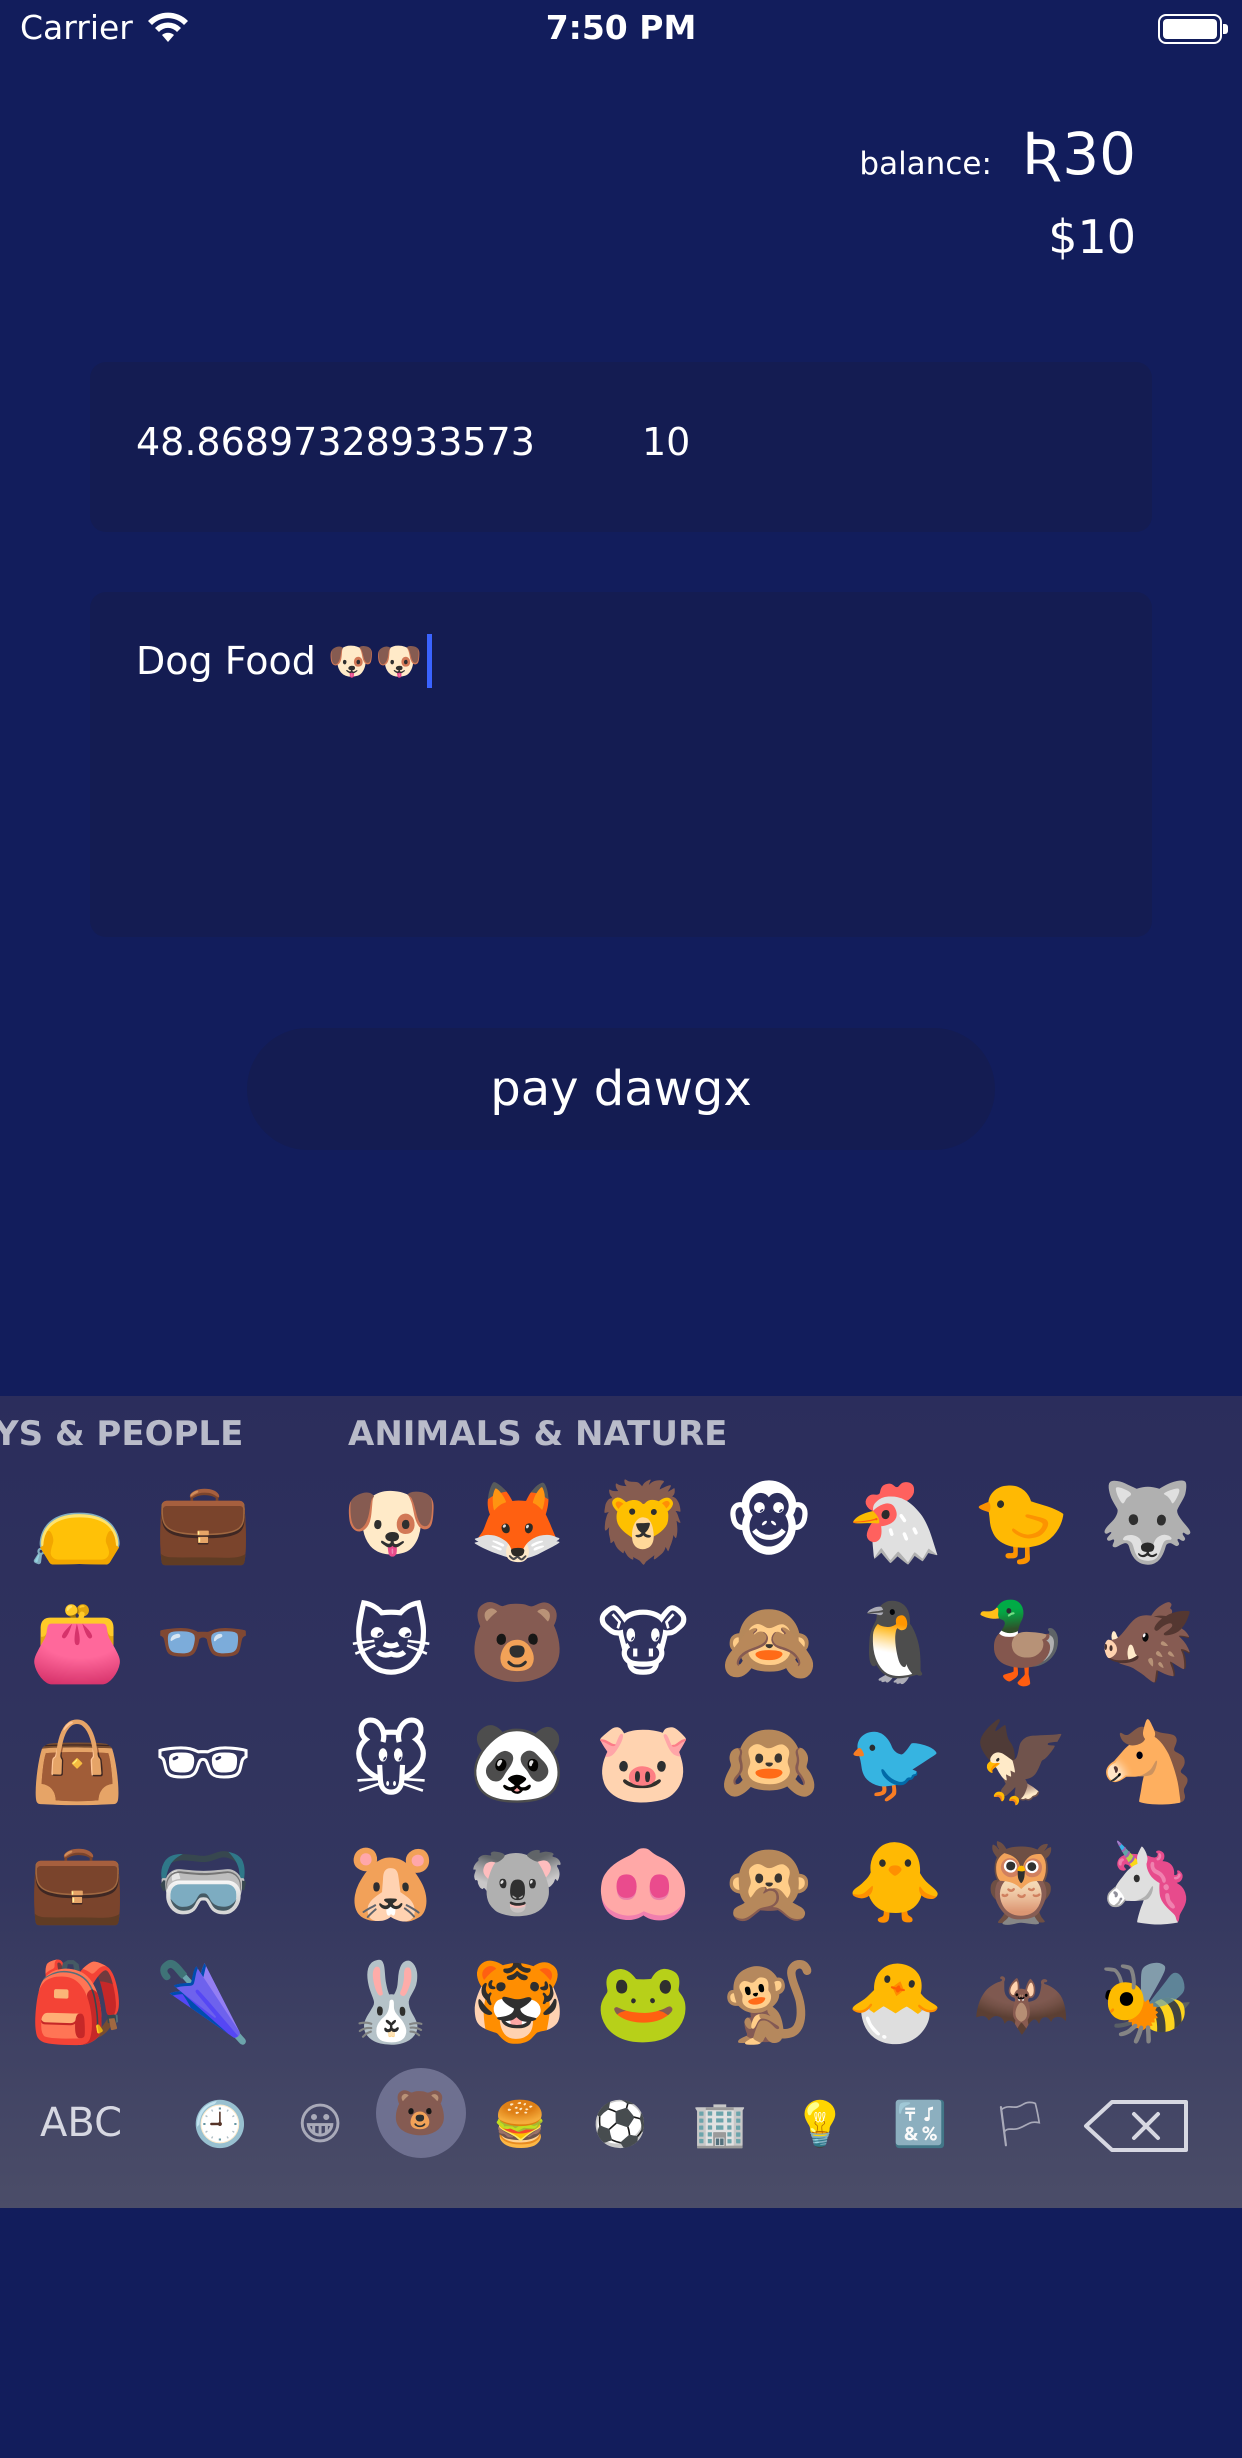 This screenshot has height=2458, width=1242. What do you see at coordinates (517, 1883) in the screenshot?
I see `emoji-key: 🐨` at bounding box center [517, 1883].